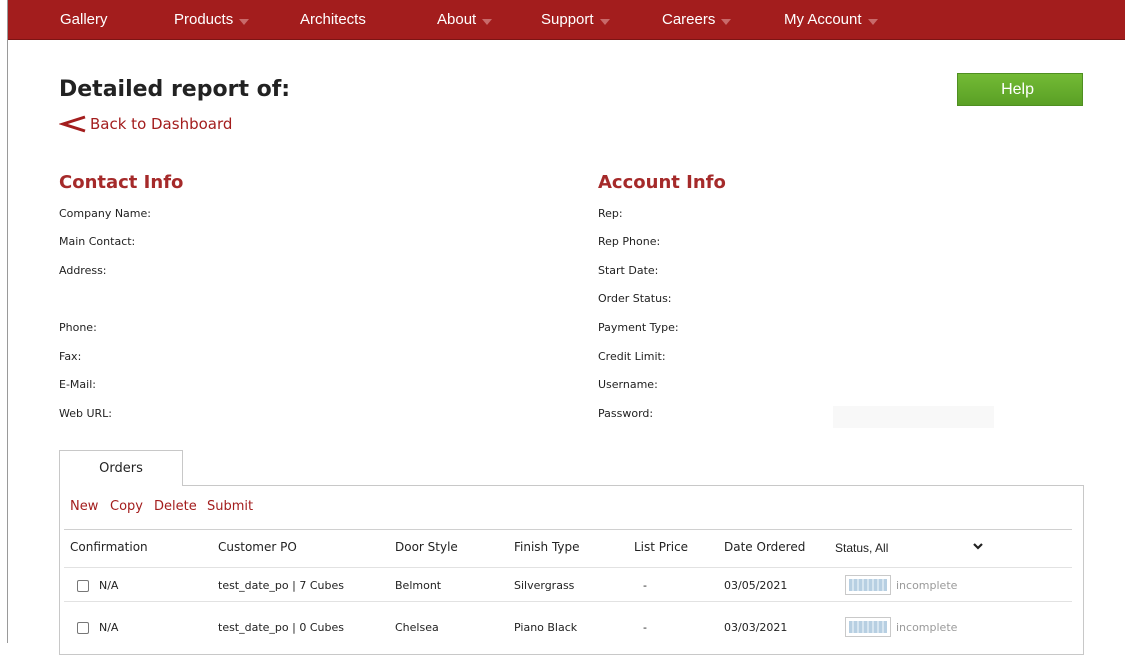 This screenshot has width=1125, height=655. Describe the element at coordinates (861, 548) in the screenshot. I see `status-filter-select: Status, All` at that location.